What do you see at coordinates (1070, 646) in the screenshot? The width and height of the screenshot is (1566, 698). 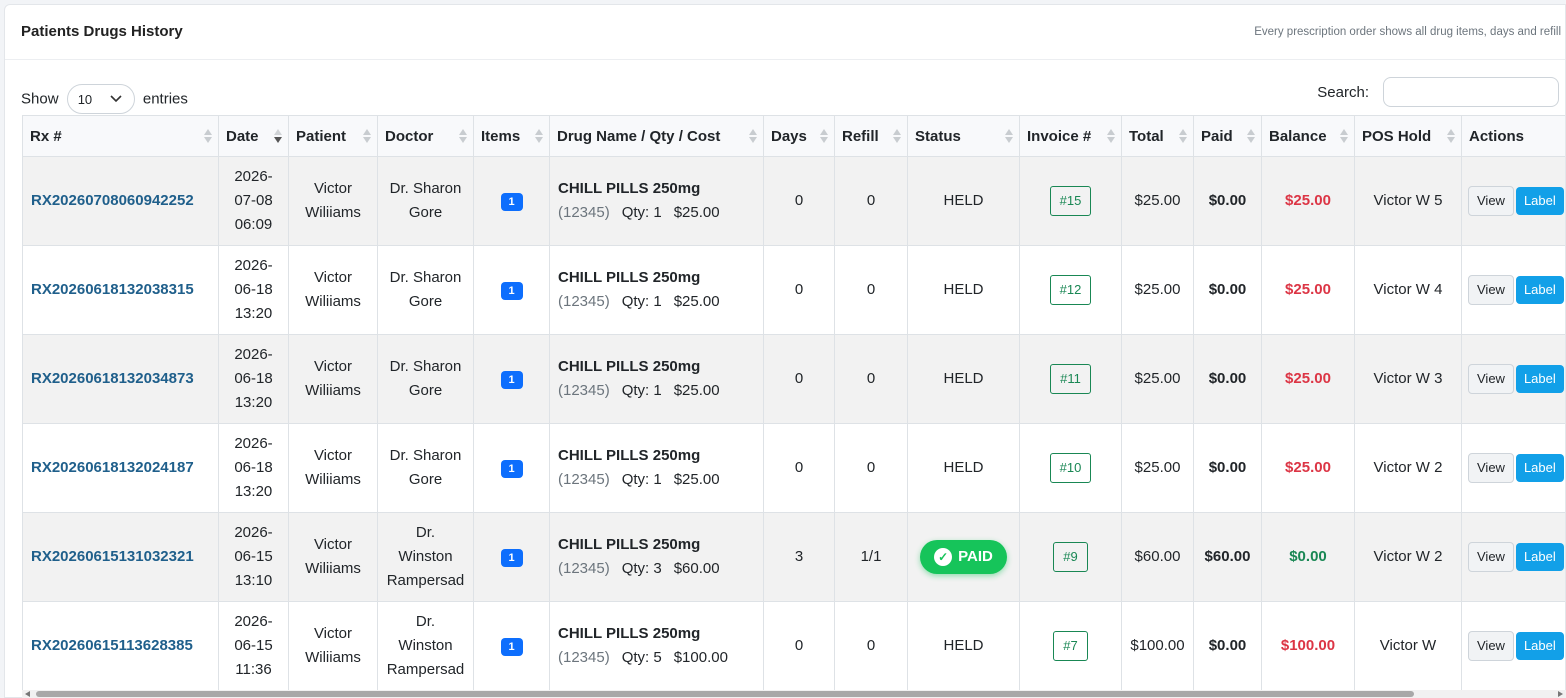 I see `invoice-link-button: #7` at bounding box center [1070, 646].